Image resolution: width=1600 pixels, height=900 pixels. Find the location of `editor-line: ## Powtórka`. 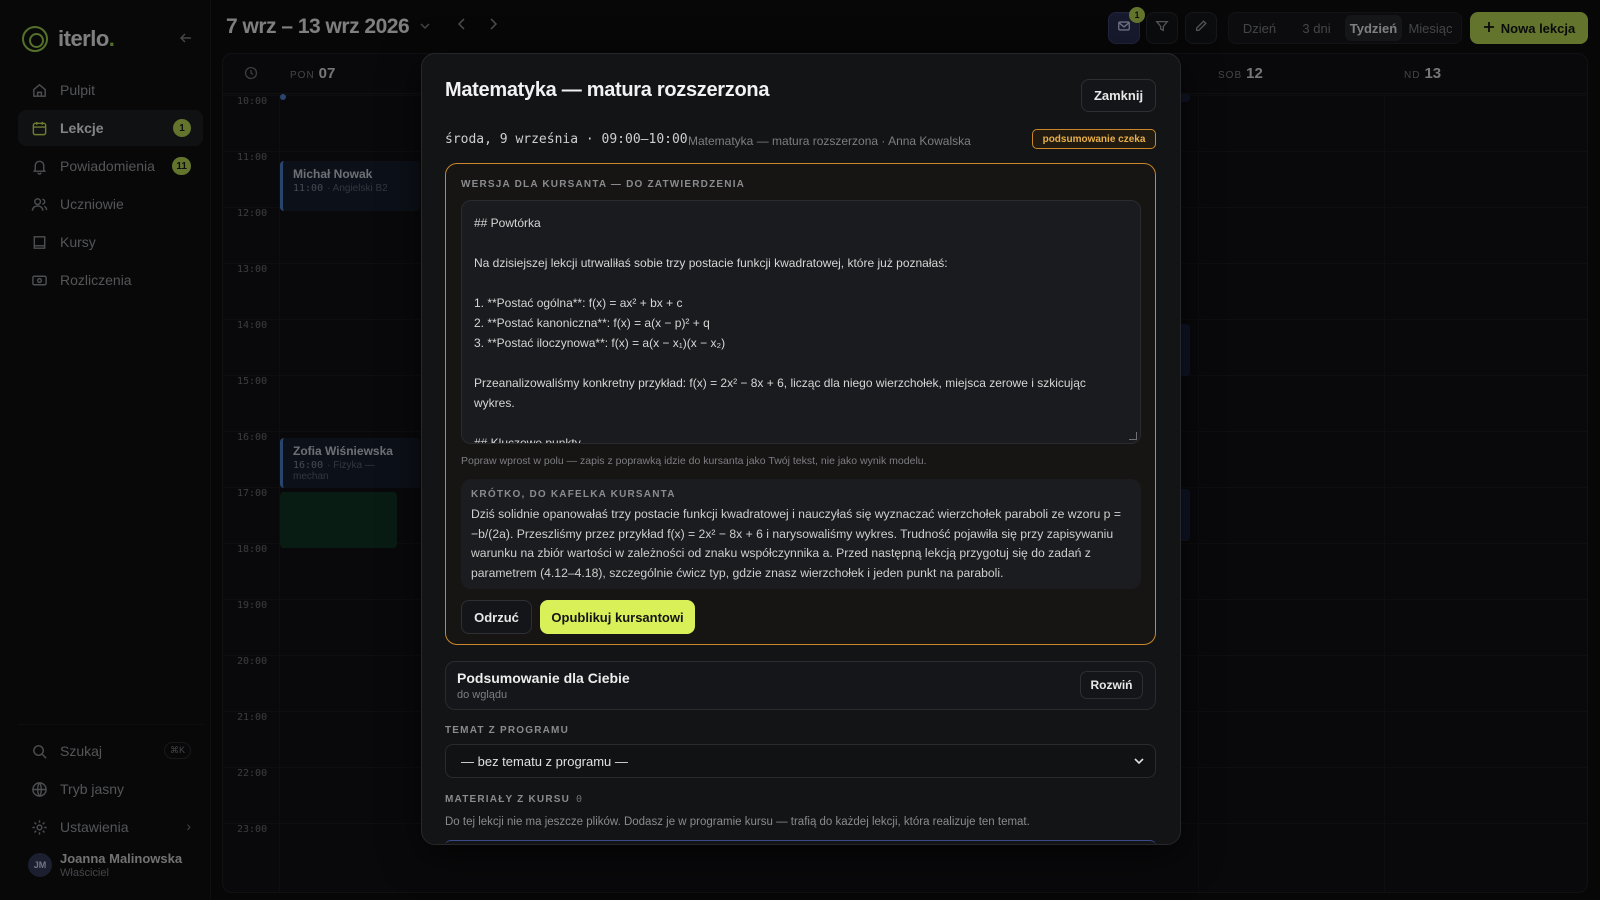

editor-line: ## Powtórka is located at coordinates (507, 223).